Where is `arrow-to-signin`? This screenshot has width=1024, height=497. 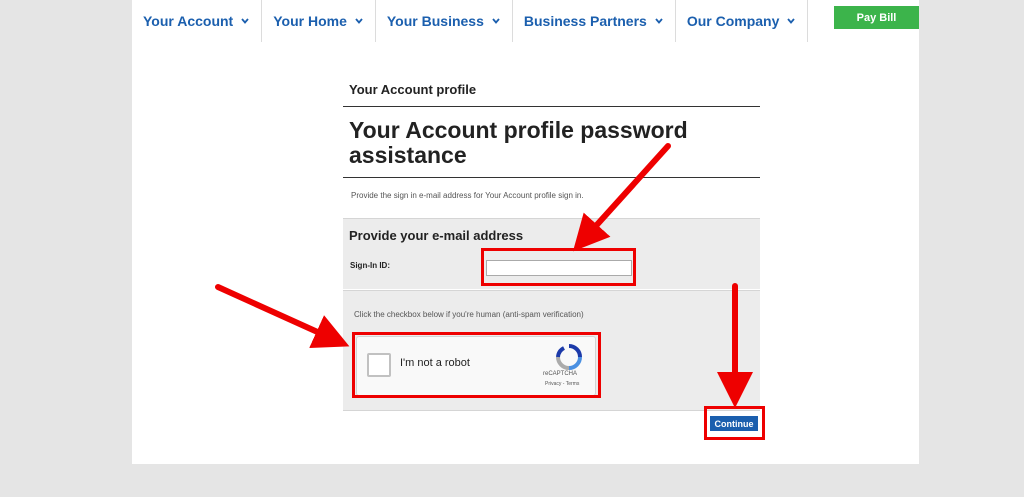 arrow-to-signin is located at coordinates (621, 197).